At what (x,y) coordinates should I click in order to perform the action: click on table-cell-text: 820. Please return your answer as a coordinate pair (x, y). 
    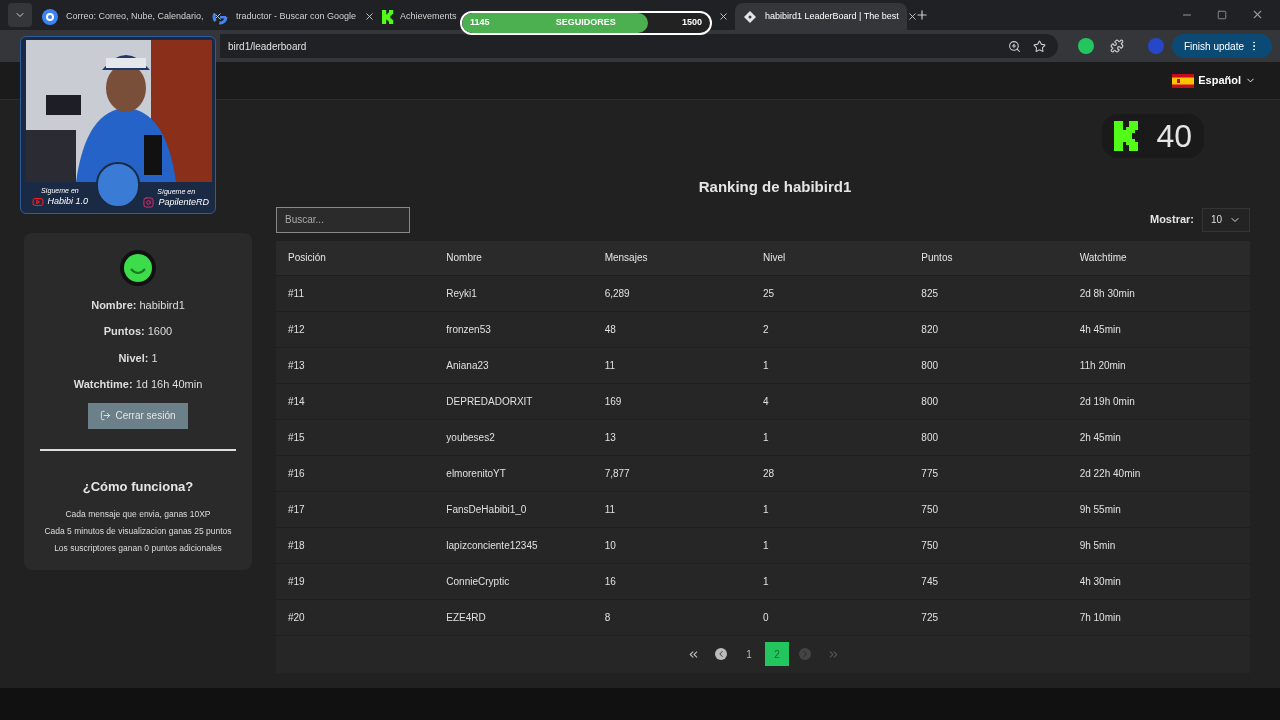
    Looking at the image, I should click on (930, 329).